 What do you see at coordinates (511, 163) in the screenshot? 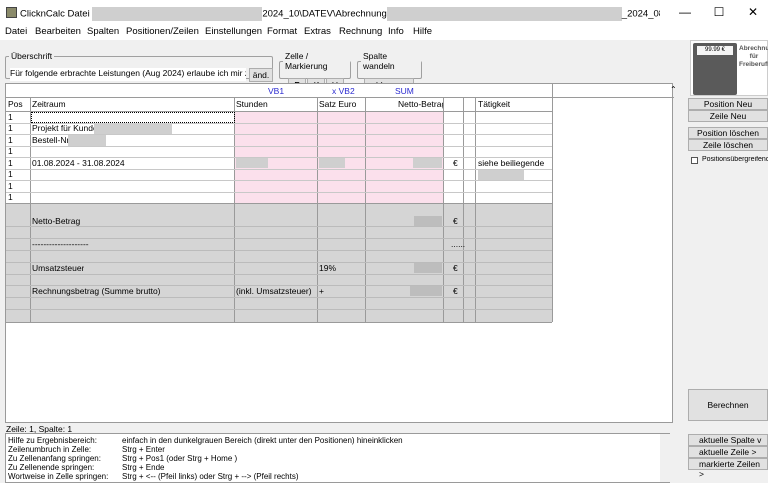
I see `taetigkeit-cell: siehe beiliegende` at bounding box center [511, 163].